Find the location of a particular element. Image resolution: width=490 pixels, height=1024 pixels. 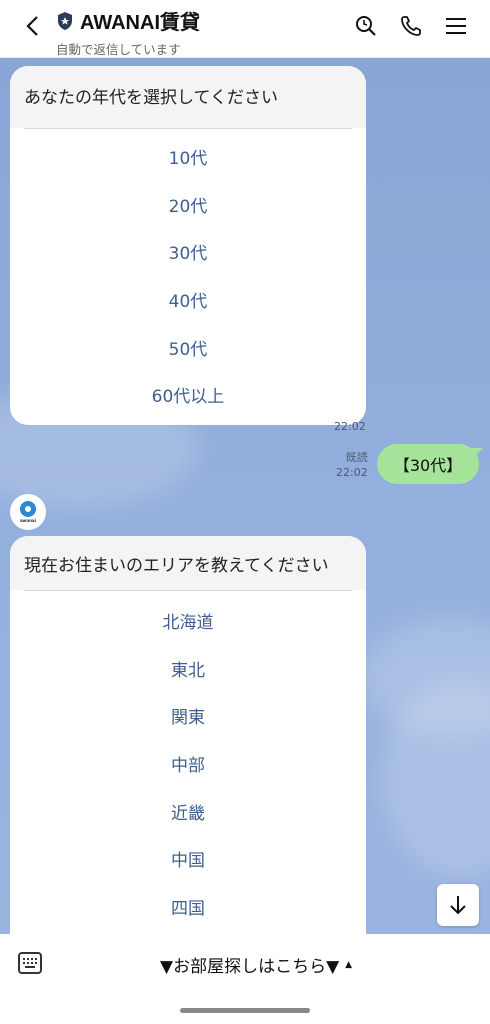

option-button: 四国 is located at coordinates (188, 907).